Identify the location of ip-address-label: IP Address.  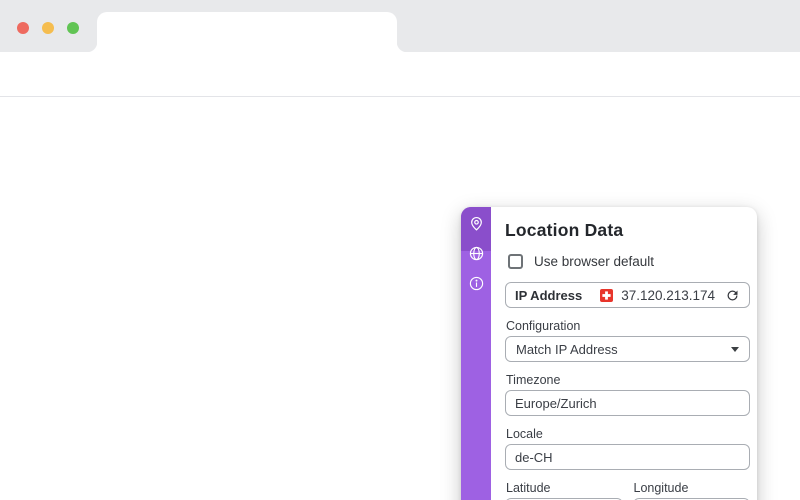
(549, 295).